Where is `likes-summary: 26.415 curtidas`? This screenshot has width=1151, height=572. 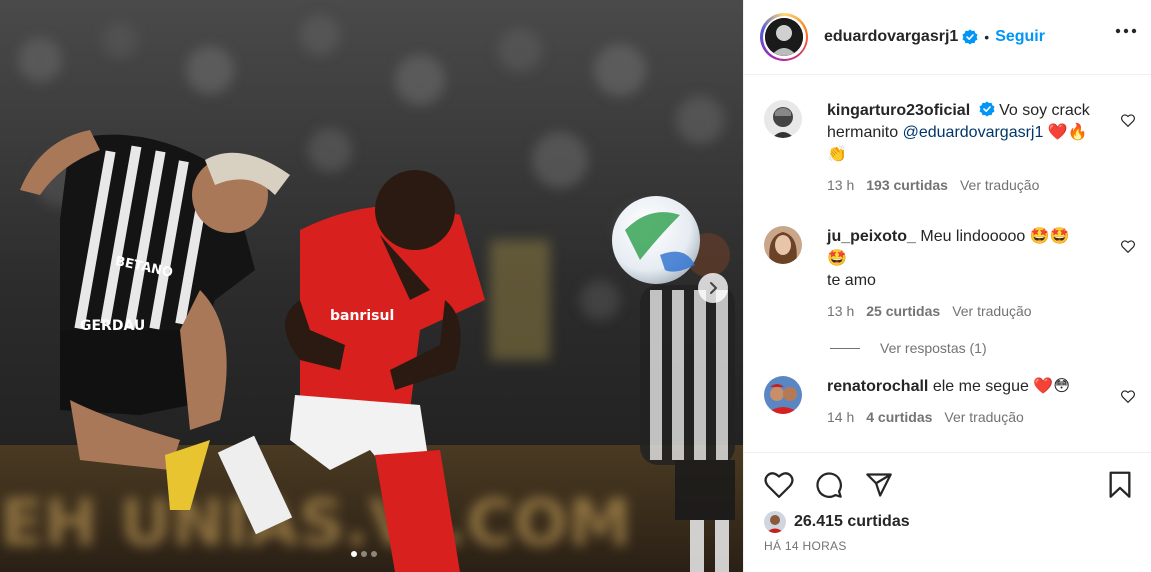
likes-summary: 26.415 curtidas is located at coordinates (949, 522).